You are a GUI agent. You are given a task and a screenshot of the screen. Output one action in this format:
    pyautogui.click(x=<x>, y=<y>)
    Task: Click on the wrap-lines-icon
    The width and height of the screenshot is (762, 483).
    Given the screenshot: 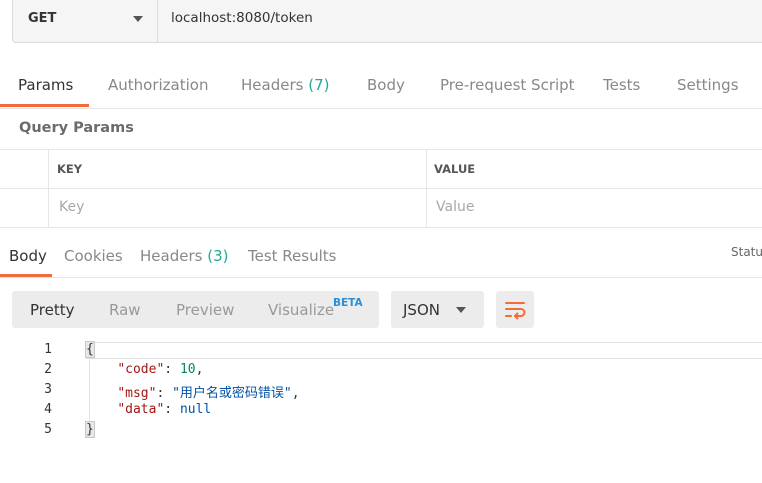 What is the action you would take?
    pyautogui.click(x=515, y=311)
    